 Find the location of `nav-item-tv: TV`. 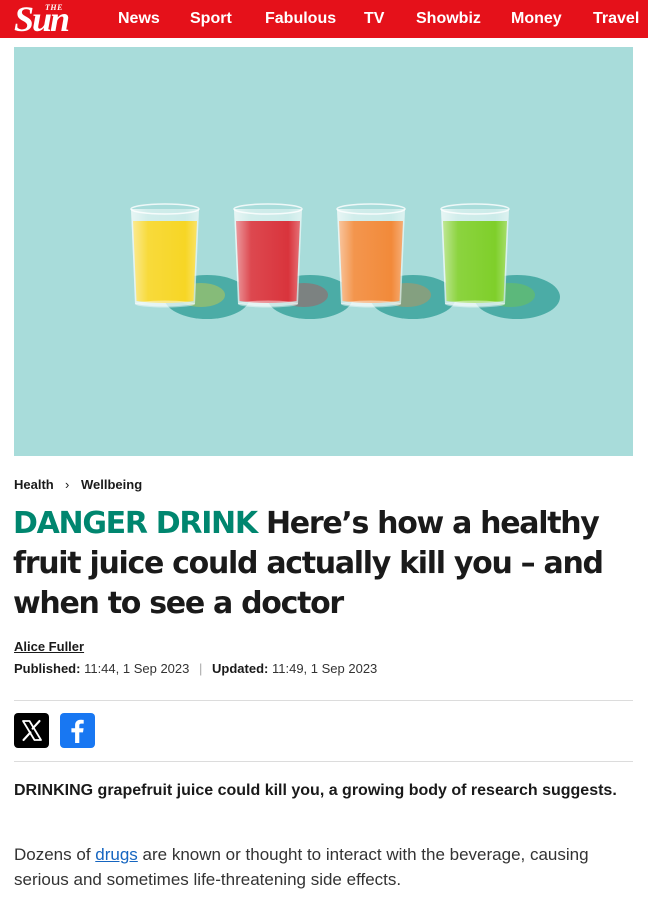

nav-item-tv: TV is located at coordinates (374, 19).